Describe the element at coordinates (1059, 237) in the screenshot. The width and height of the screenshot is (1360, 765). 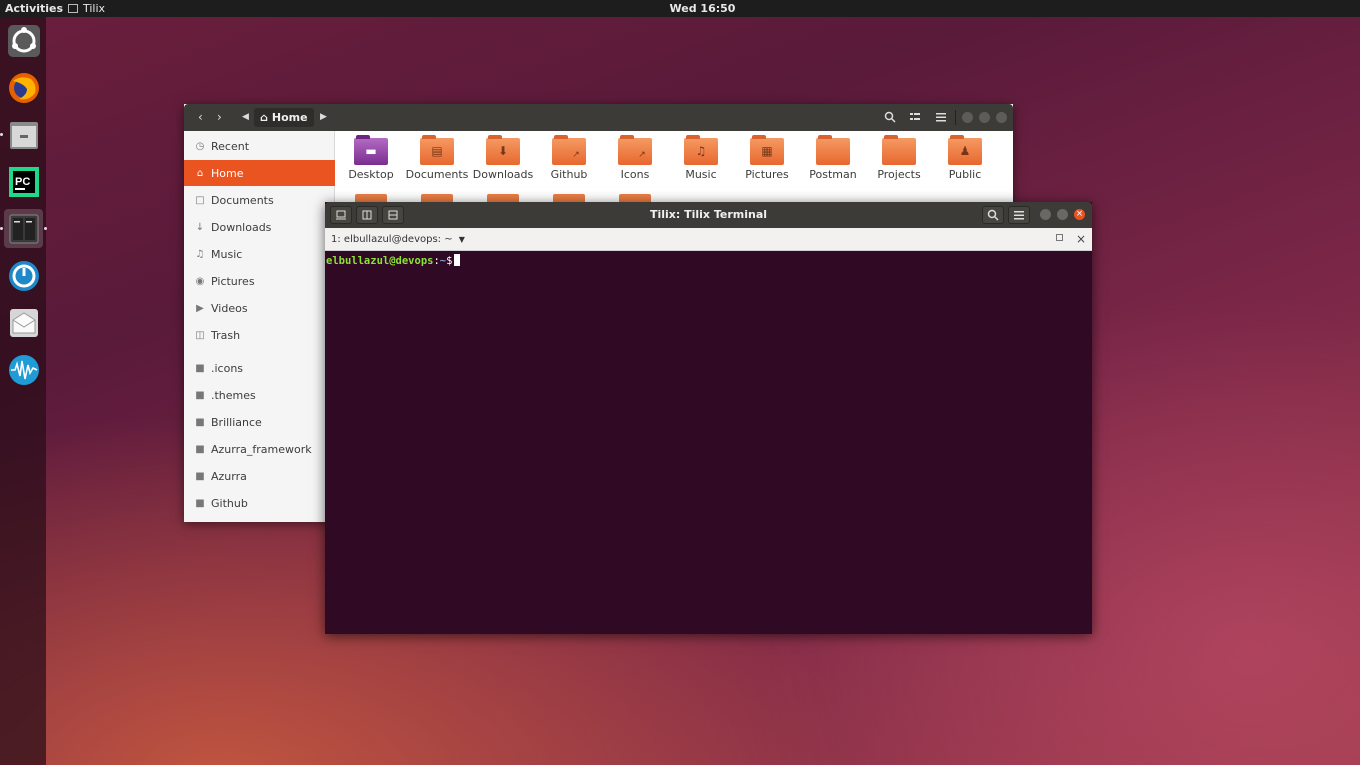
I see `maximize-terminal-icon` at that location.